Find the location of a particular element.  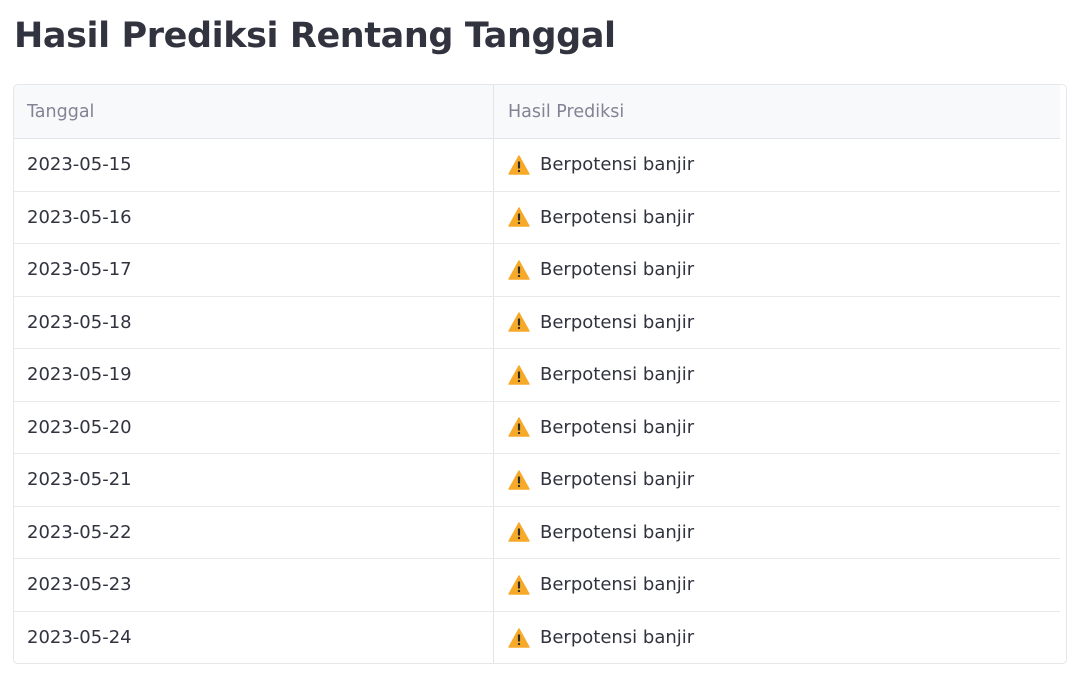

table-row: 2023-05-24 Berpotensi banjir is located at coordinates (537, 637).